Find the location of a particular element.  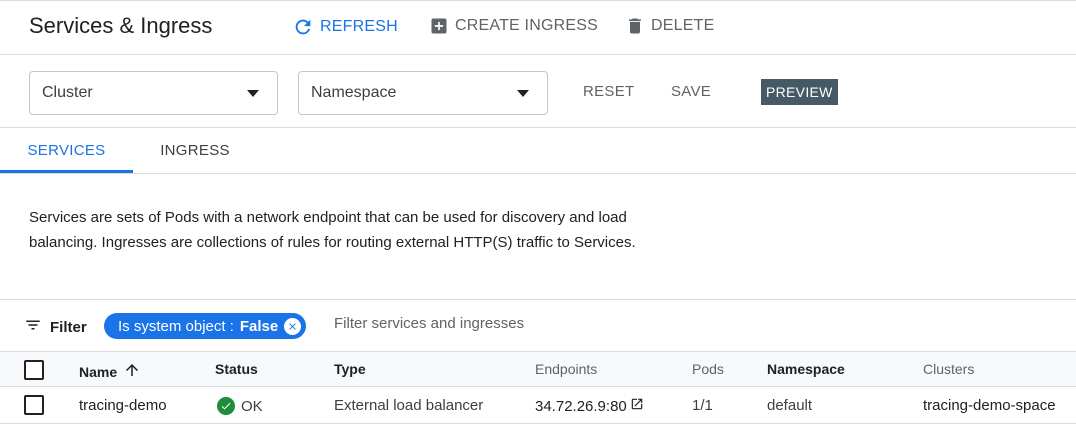

namespace-select: Namespace is located at coordinates (423, 93).